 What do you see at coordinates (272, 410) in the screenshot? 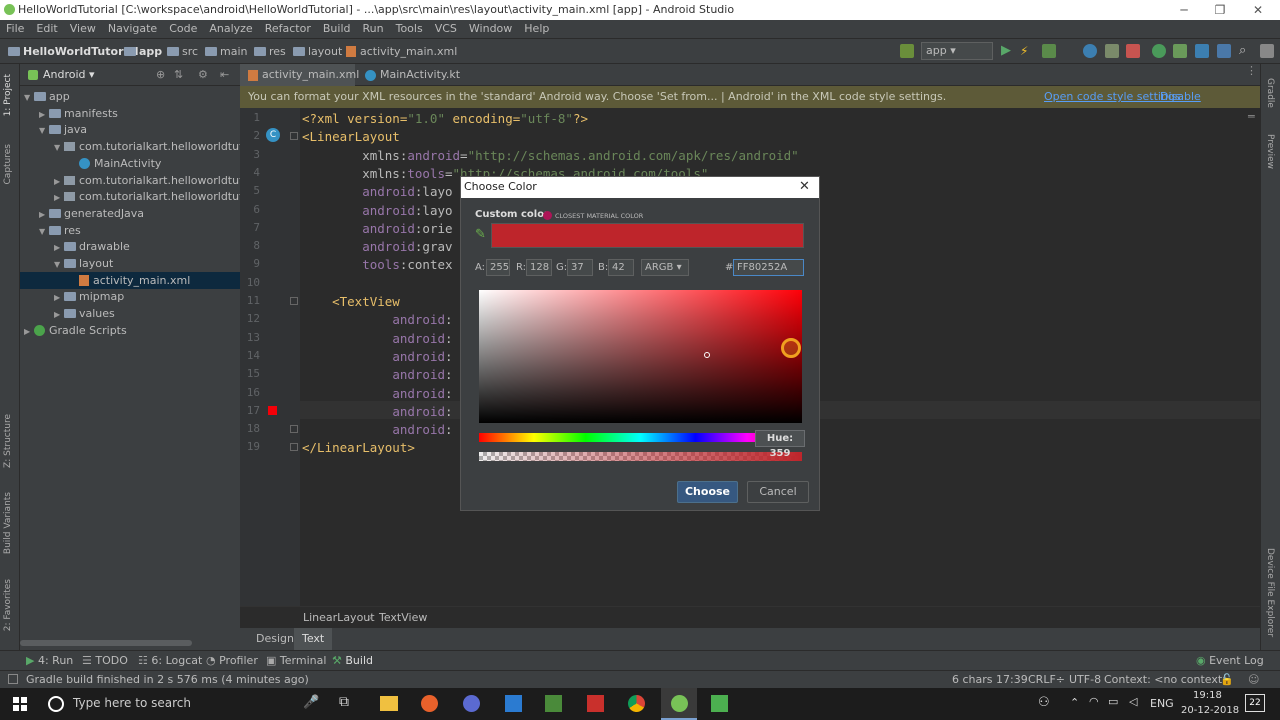
I see `color-swatch-gutter-icon` at bounding box center [272, 410].